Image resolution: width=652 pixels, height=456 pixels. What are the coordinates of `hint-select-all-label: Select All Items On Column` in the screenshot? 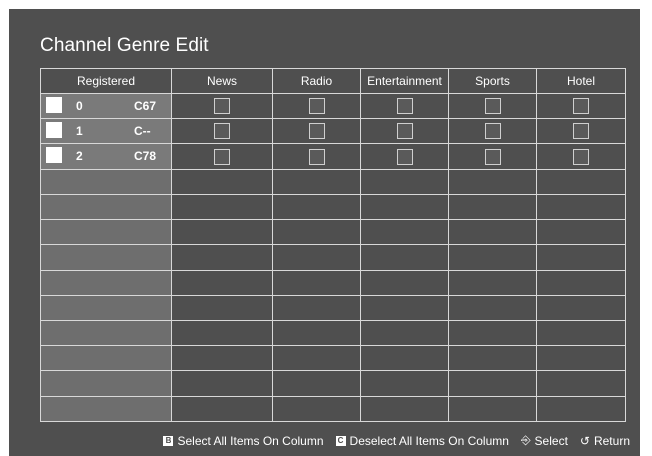 It's located at (250, 440).